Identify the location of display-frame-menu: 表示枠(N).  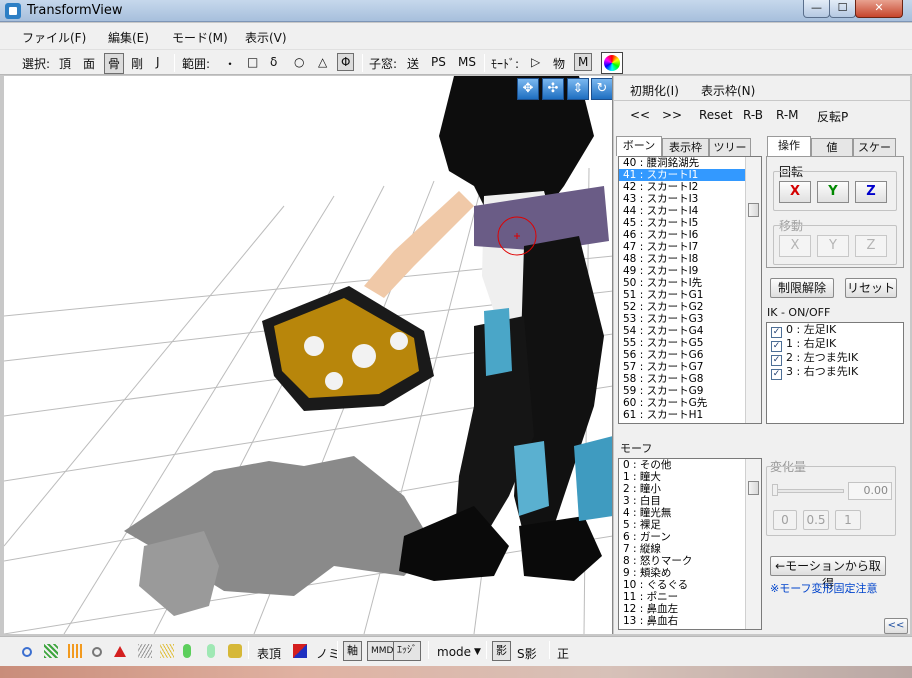
(728, 90).